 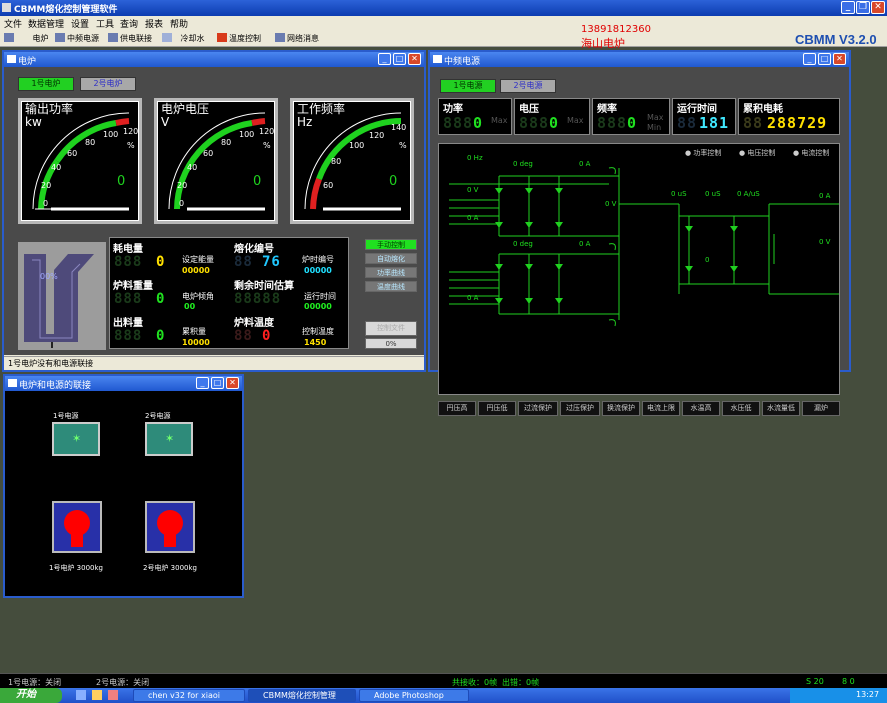 I want to click on power2-status: 2号电源：关闭, so click(x=123, y=682).